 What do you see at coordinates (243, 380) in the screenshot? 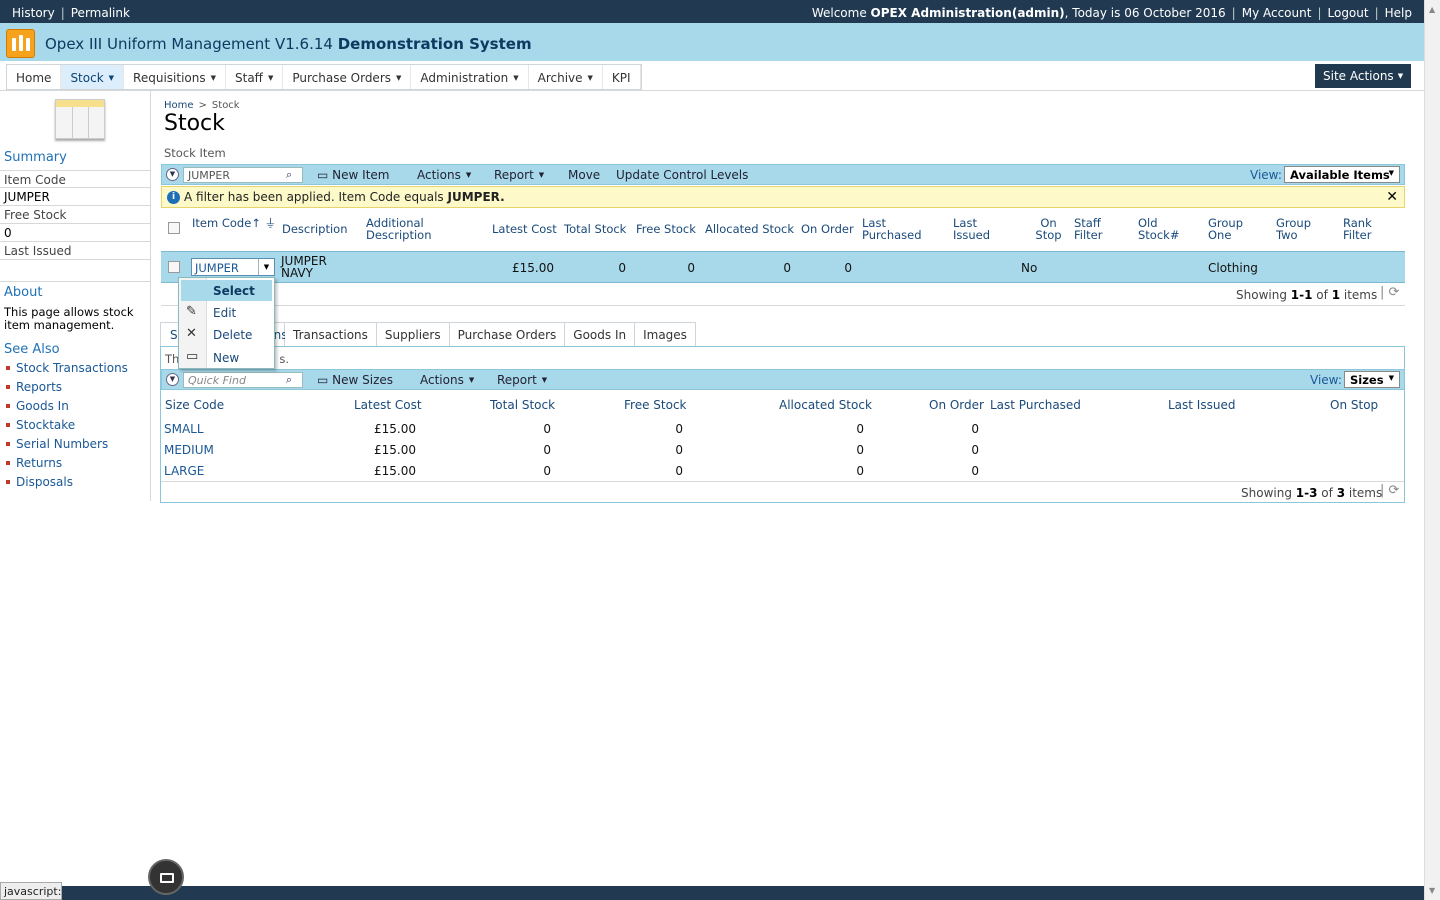
I see `quick-find-input: Quick Find` at bounding box center [243, 380].